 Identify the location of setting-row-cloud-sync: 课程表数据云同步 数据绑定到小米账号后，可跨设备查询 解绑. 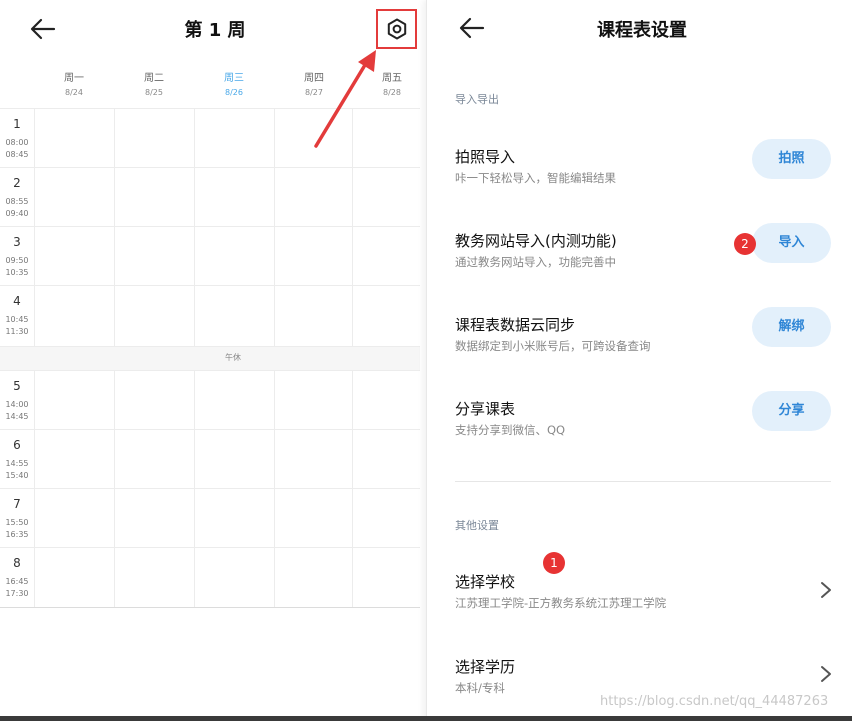
(639, 345).